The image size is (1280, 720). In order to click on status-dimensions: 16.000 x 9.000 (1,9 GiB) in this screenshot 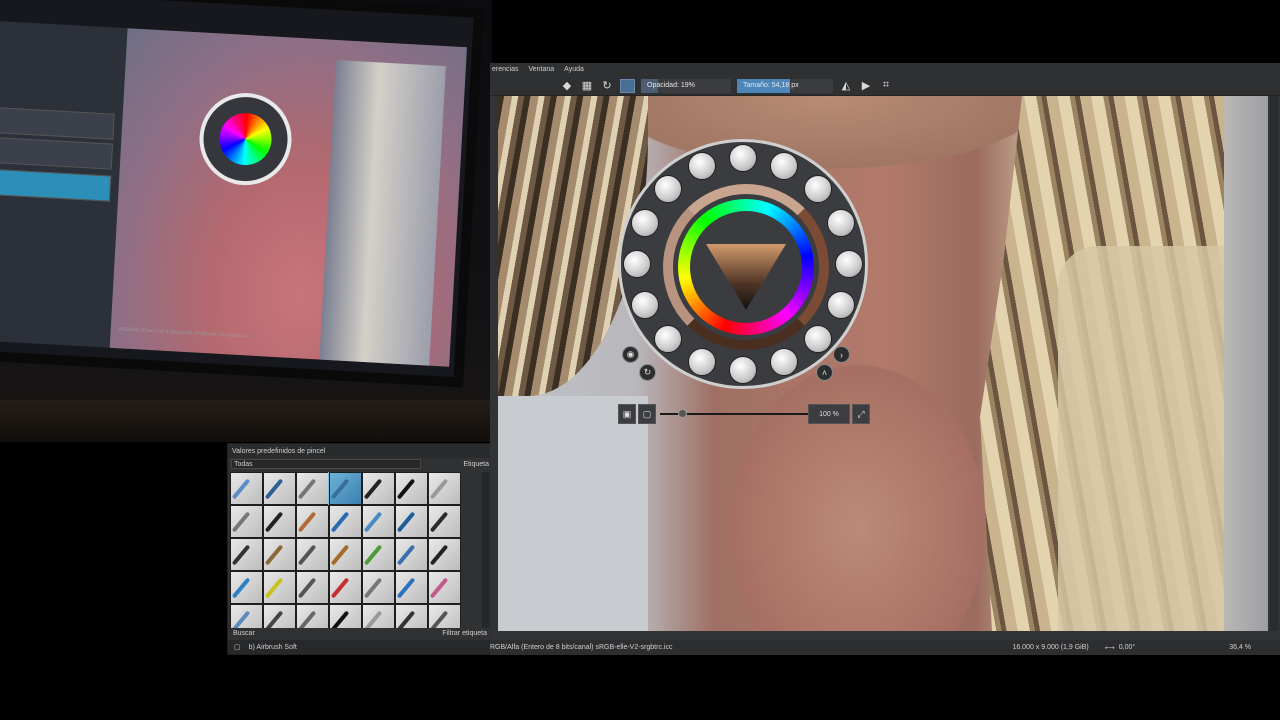, I will do `click(1050, 647)`.